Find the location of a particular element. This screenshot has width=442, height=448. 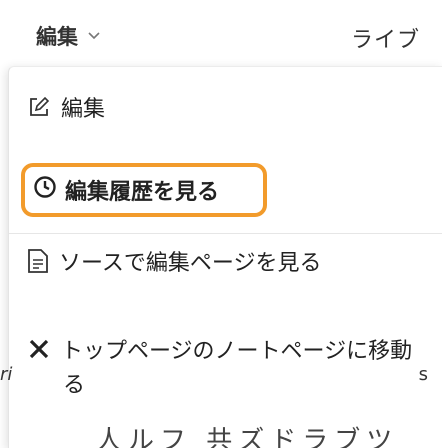

menu-item-edit-label: 編集 is located at coordinates (83, 109).